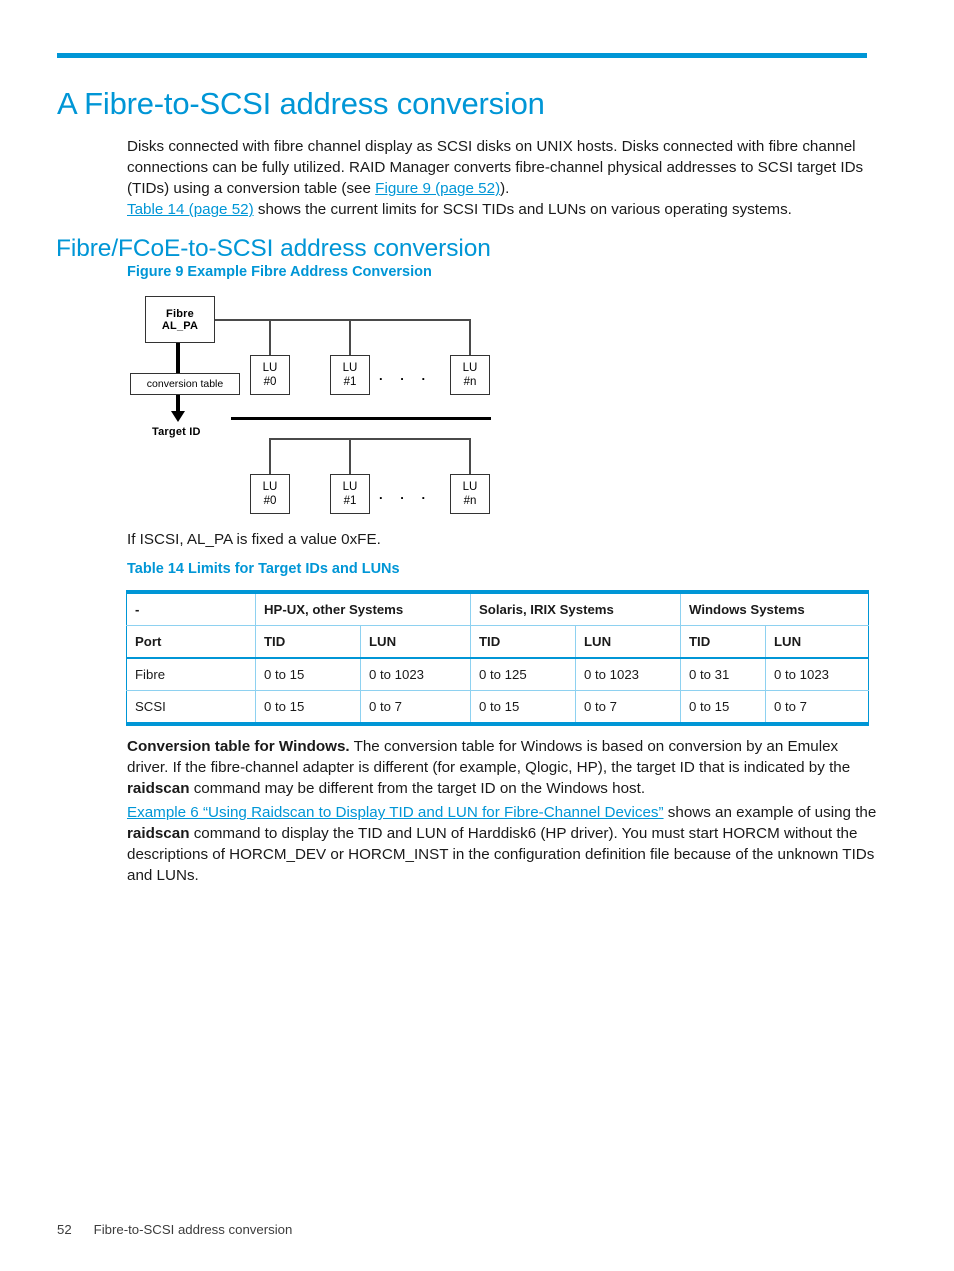 This screenshot has width=954, height=1271. I want to click on table-group-header-2: Solaris, IRIX Systems, so click(575, 608).